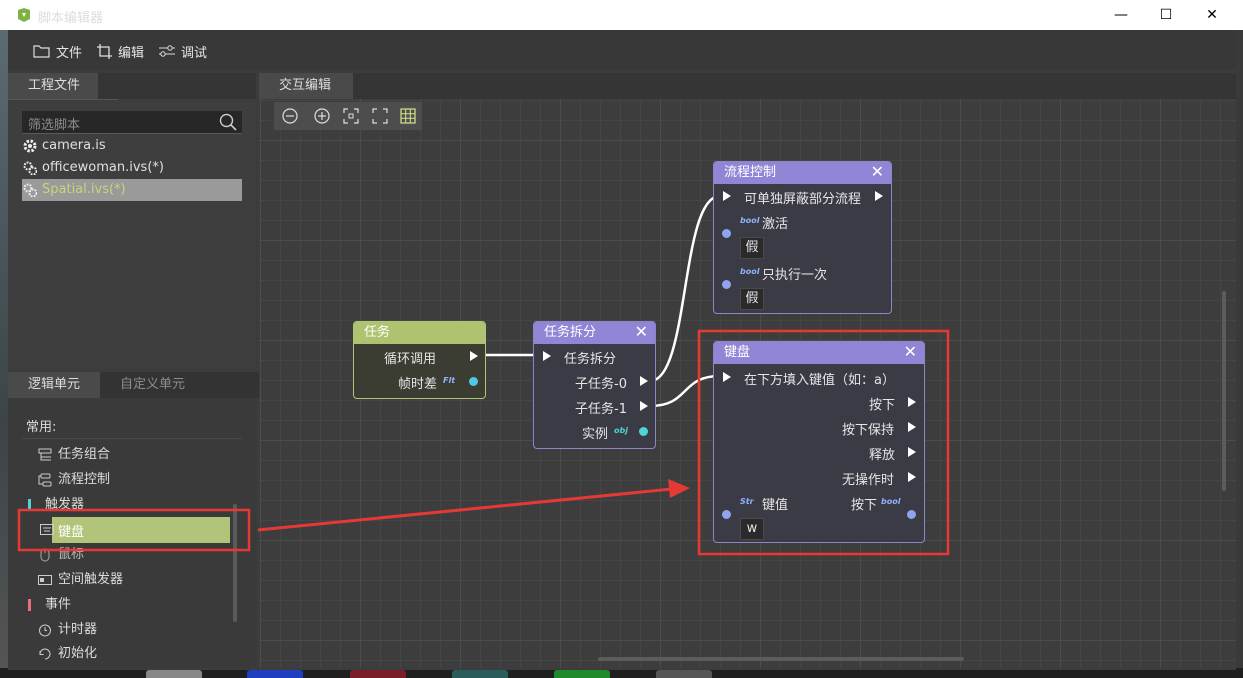 Image resolution: width=1243 pixels, height=678 pixels. I want to click on port-label: 子任务-1, so click(601, 409).